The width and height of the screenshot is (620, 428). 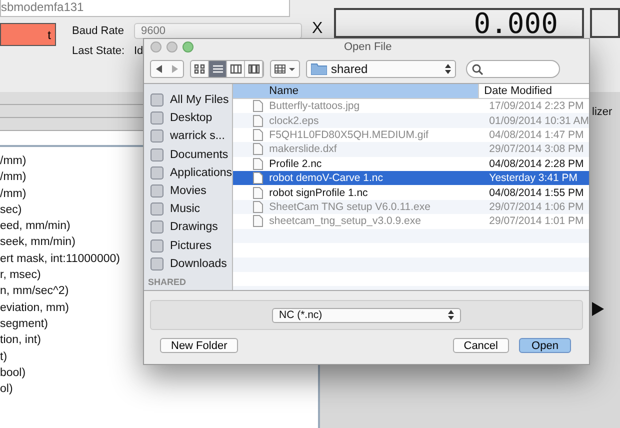 I want to click on view-toggle, so click(x=218, y=69).